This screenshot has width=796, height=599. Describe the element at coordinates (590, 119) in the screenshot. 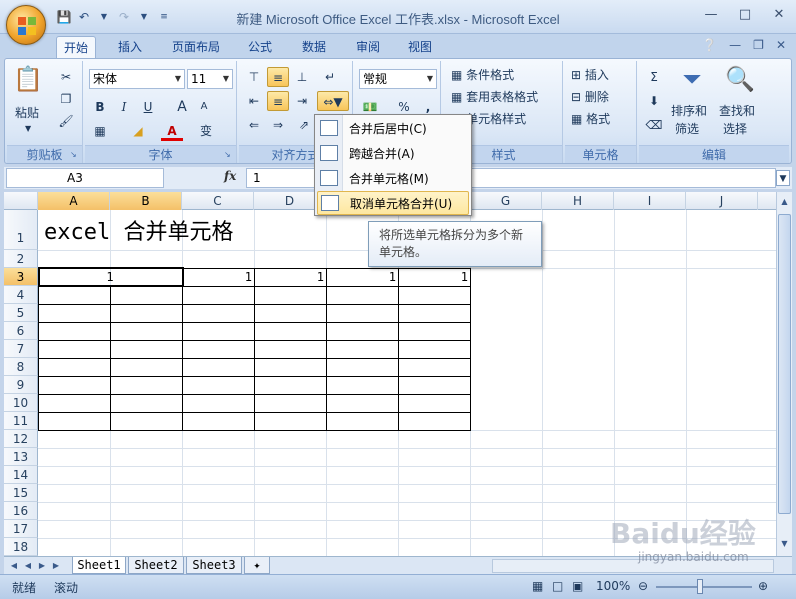

I see `format-cells-button: ▦ 格式` at that location.